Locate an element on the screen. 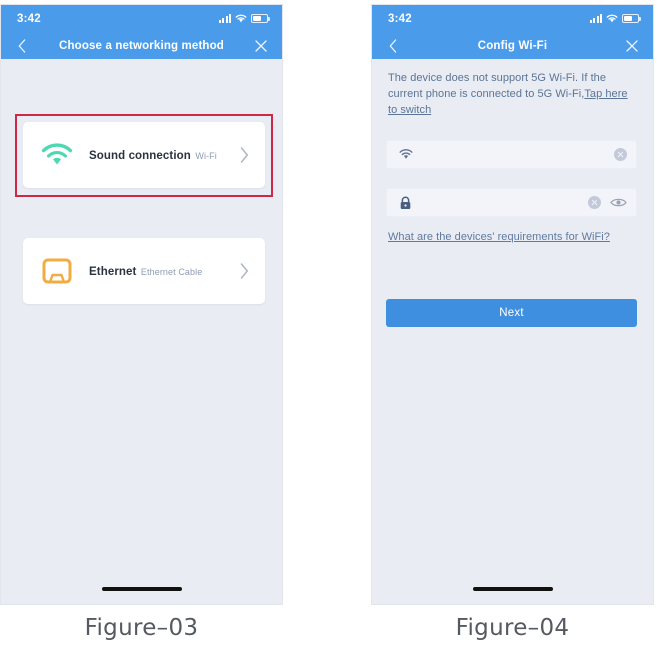  option-ethernet: Ethernet Ethernet Cable is located at coordinates (144, 271).